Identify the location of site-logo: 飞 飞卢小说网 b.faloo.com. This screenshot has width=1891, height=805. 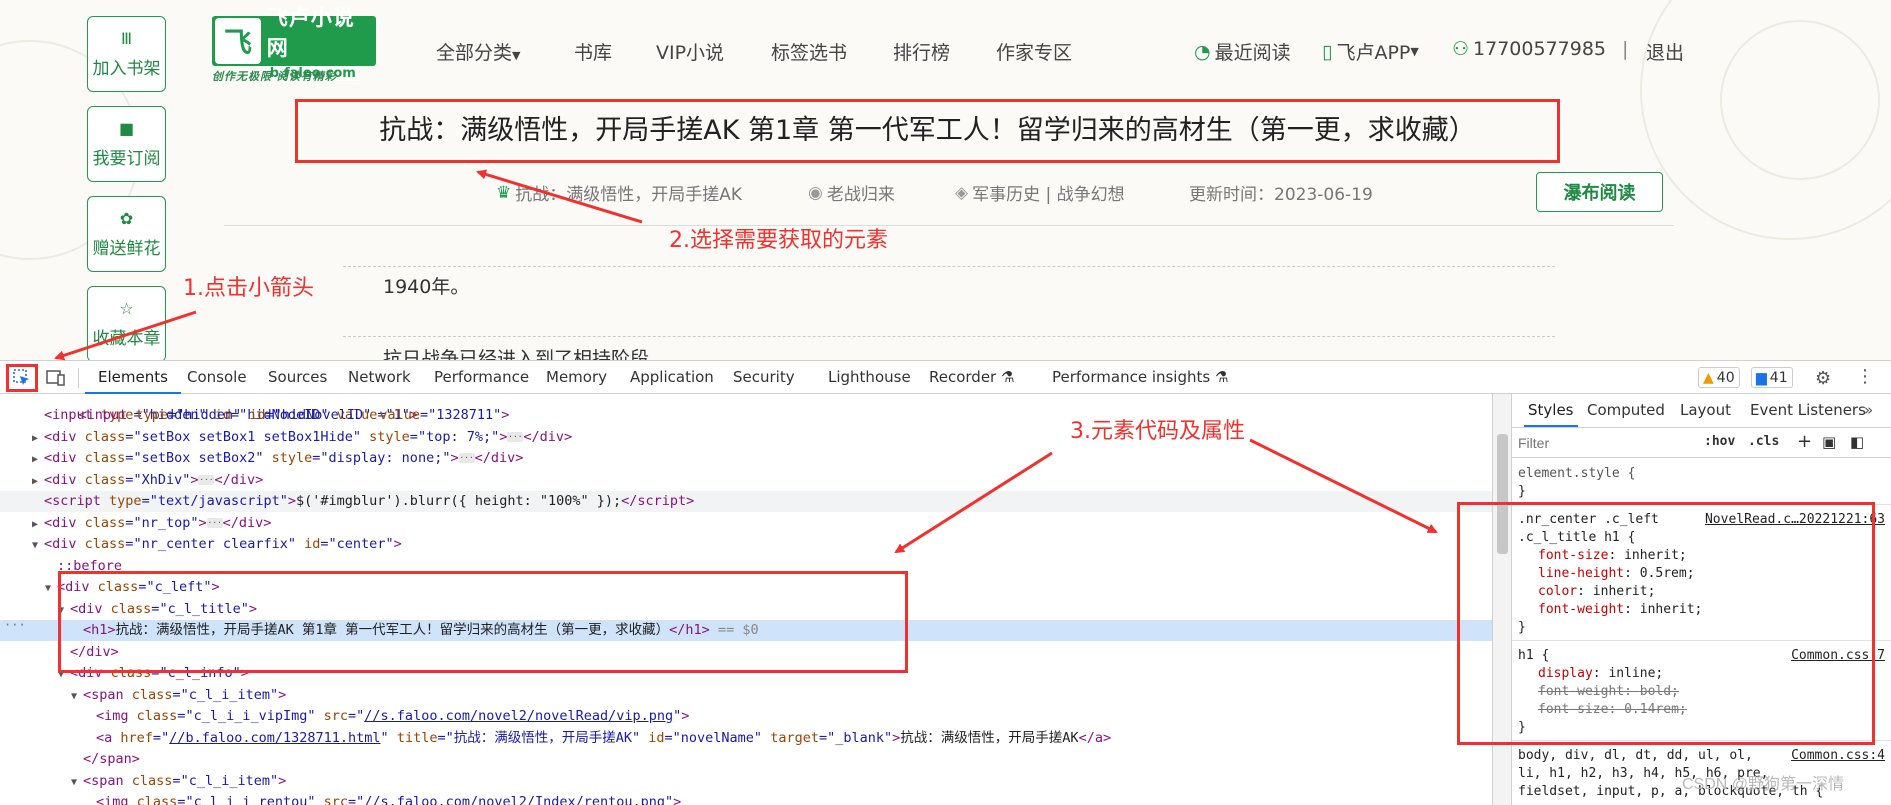
(294, 43).